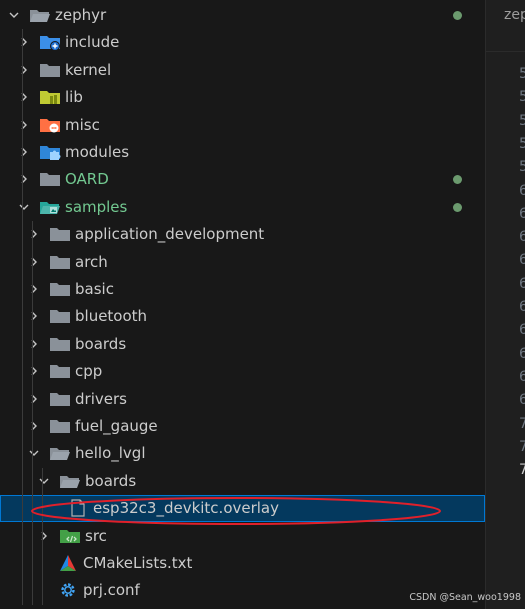  I want to click on folder-lib: lib, so click(242, 97).